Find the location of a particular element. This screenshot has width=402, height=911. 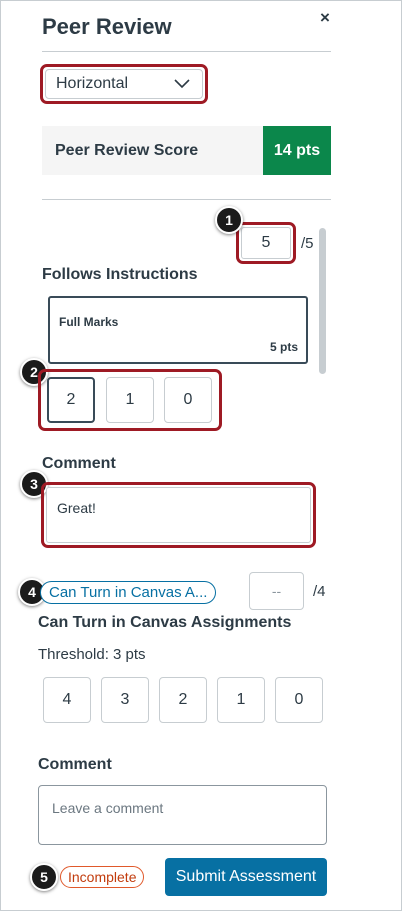

comment-input: Great! is located at coordinates (178, 515).